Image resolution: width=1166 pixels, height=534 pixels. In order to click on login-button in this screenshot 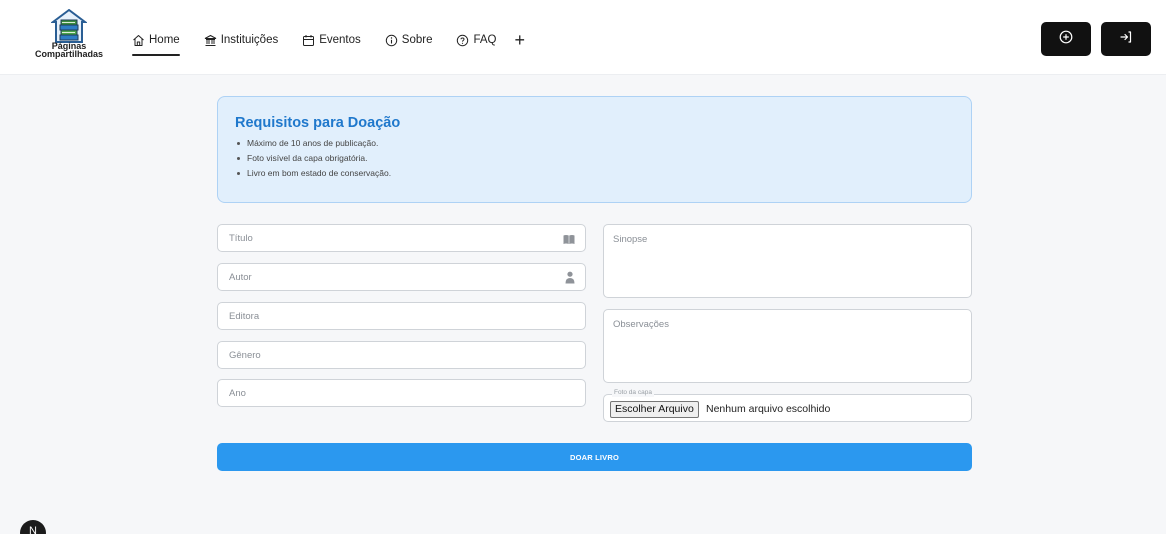, I will do `click(1126, 39)`.